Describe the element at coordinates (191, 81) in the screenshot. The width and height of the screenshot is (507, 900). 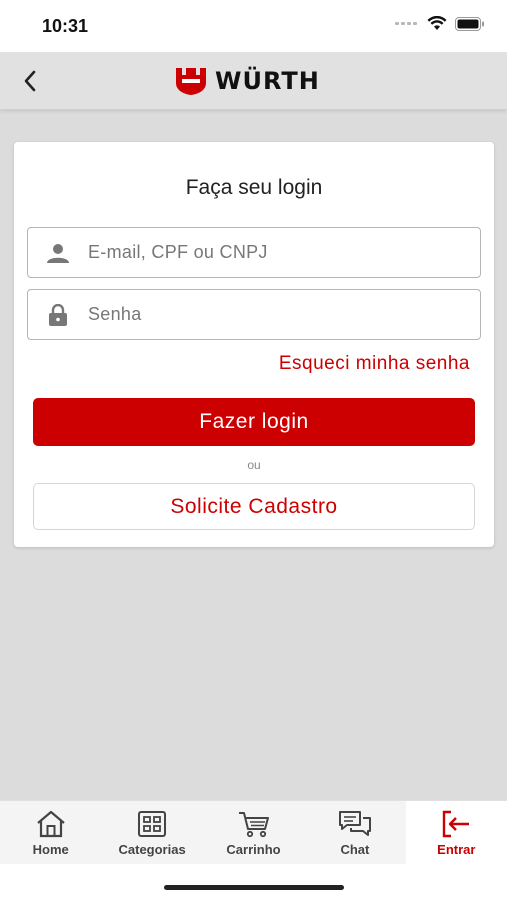
I see `wurth-logo-icon` at that location.